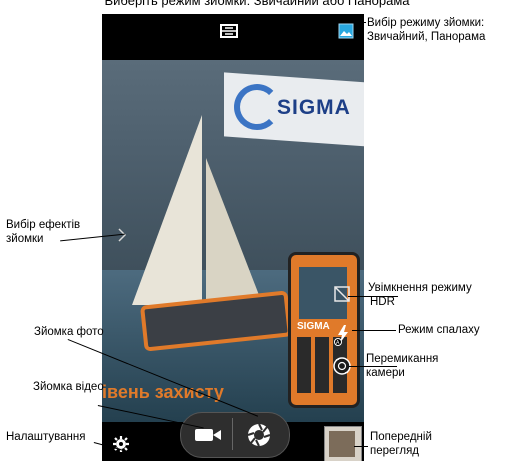 The height and width of the screenshot is (461, 514). I want to click on callout-switch-camera: Перемикання камери, so click(402, 366).